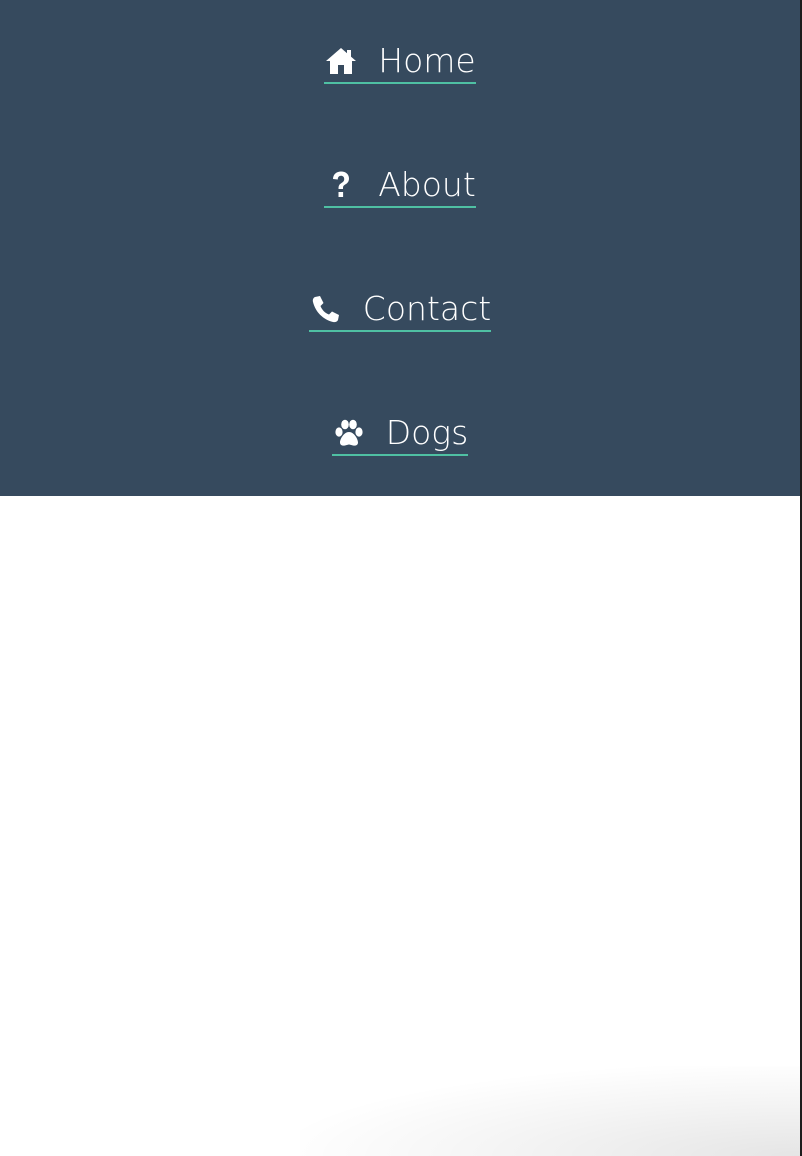 Image resolution: width=802 pixels, height=1156 pixels. What do you see at coordinates (427, 432) in the screenshot?
I see `nav-label-dogs: Dogs` at bounding box center [427, 432].